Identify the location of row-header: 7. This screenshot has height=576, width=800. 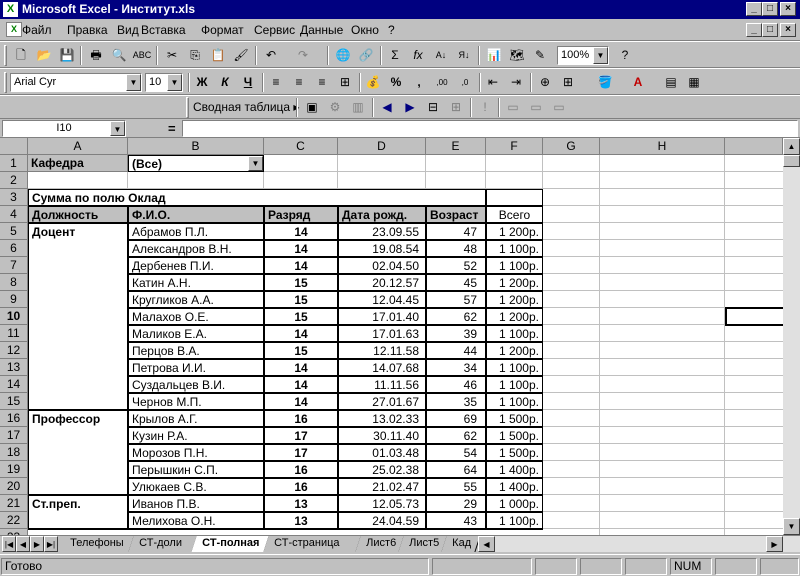
(14, 265).